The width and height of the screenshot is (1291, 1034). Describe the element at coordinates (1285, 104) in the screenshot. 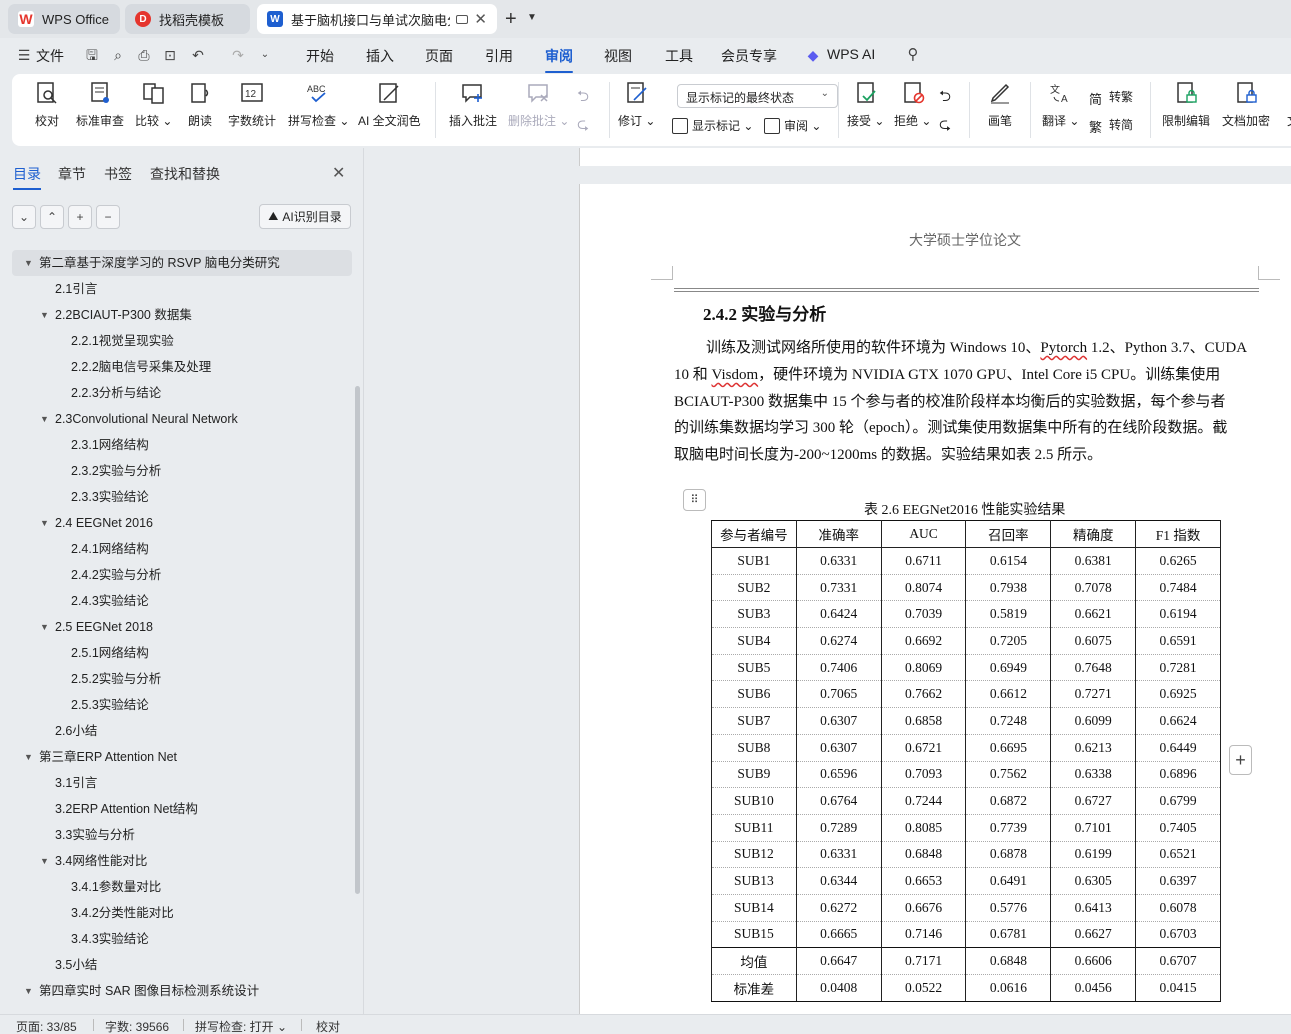

I see `more-ribbon-button: 文` at that location.